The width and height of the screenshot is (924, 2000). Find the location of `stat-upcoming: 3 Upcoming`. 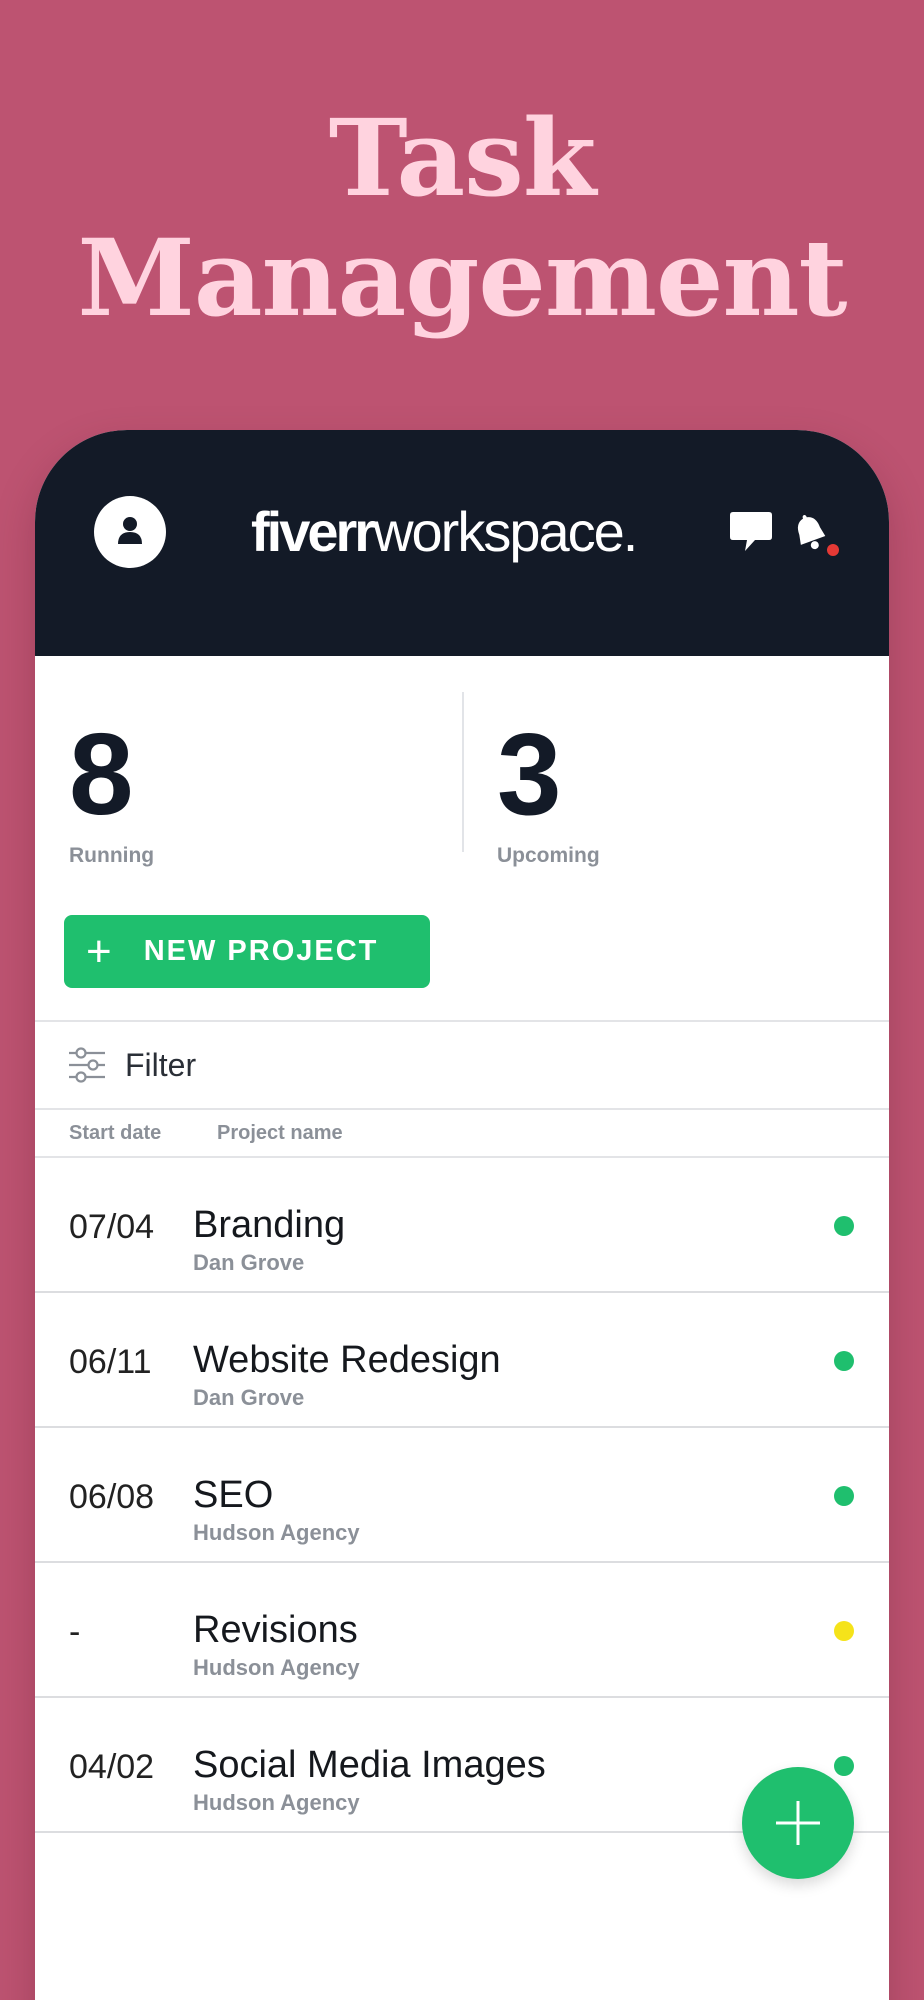

stat-upcoming: 3 Upcoming is located at coordinates (548, 792).